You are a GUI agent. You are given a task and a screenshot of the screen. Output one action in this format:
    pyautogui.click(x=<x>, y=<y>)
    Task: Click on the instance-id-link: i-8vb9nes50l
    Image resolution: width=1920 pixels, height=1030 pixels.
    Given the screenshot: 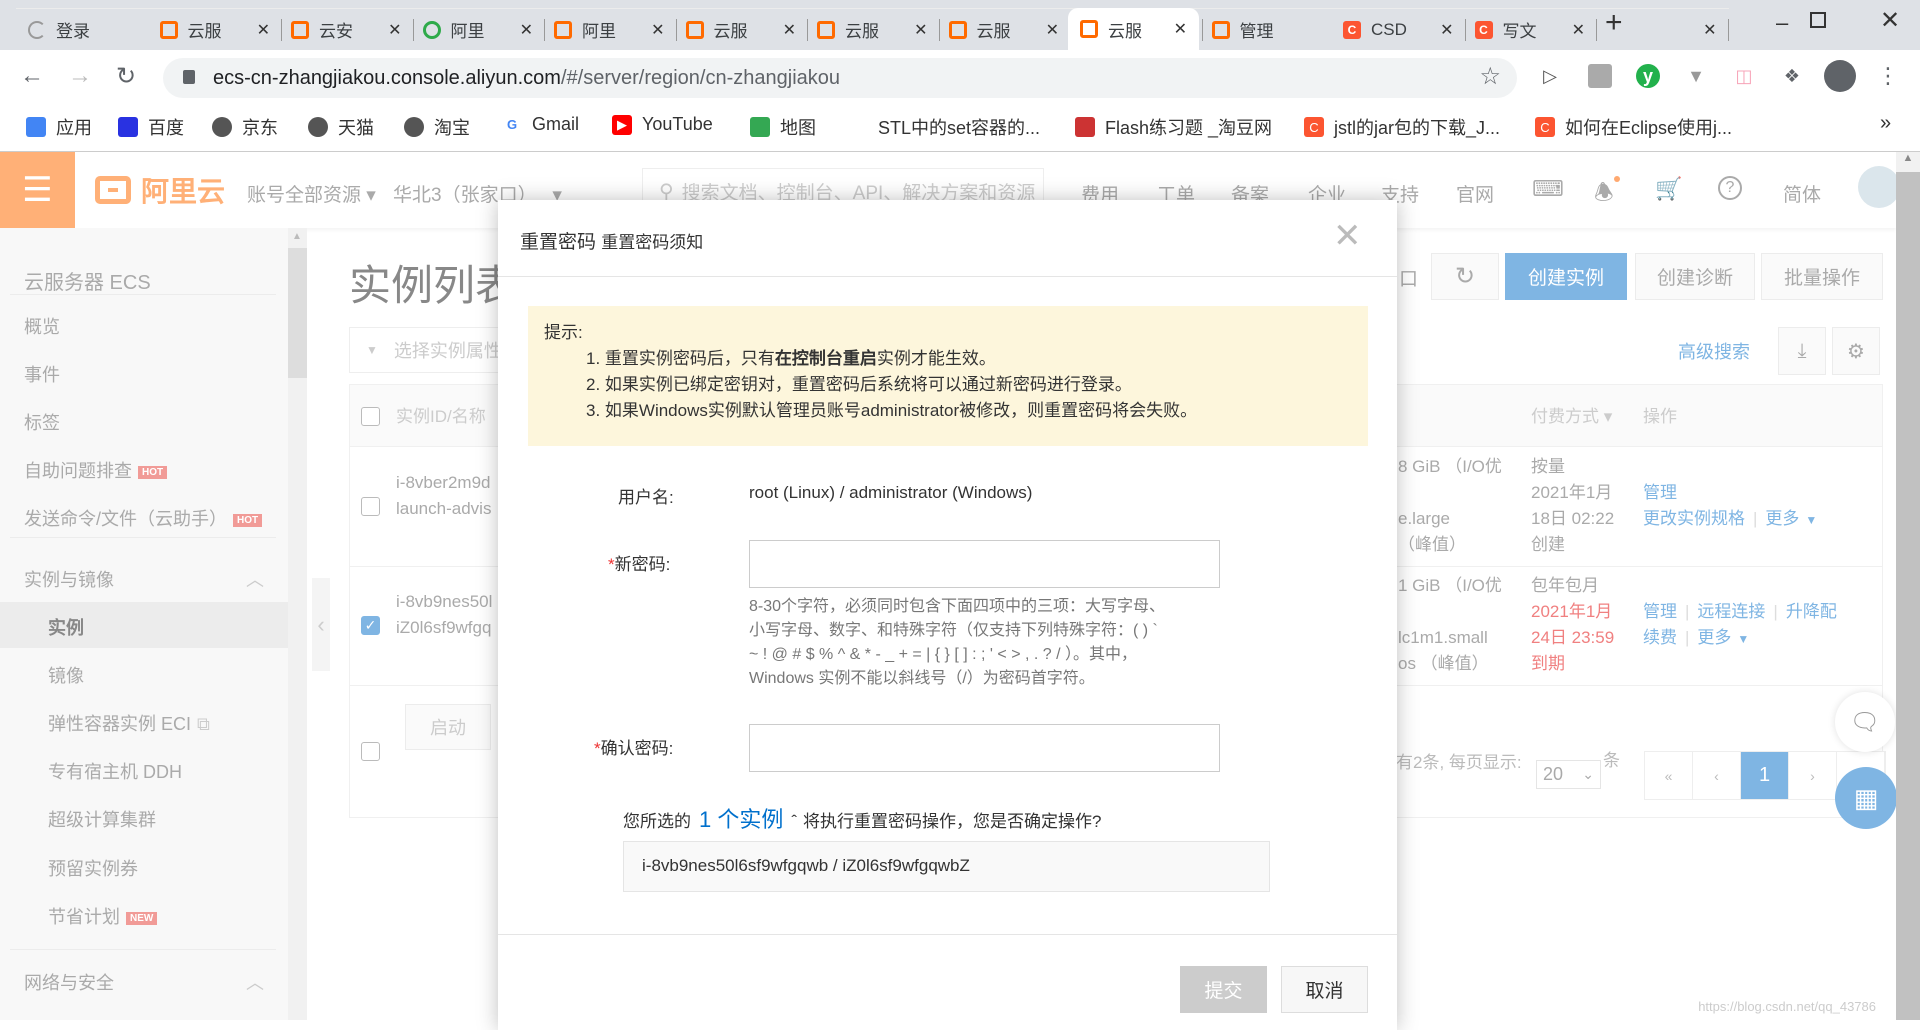 What is the action you would take?
    pyautogui.click(x=444, y=601)
    